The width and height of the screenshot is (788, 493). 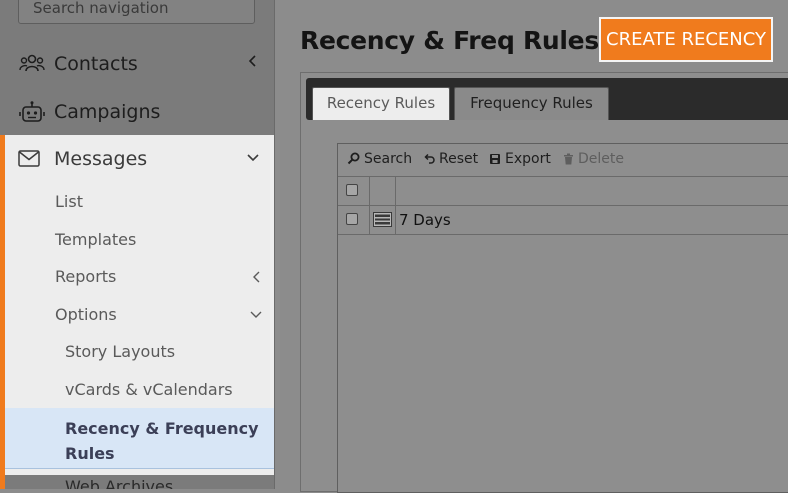 I want to click on row-details-icon, so click(x=382, y=219).